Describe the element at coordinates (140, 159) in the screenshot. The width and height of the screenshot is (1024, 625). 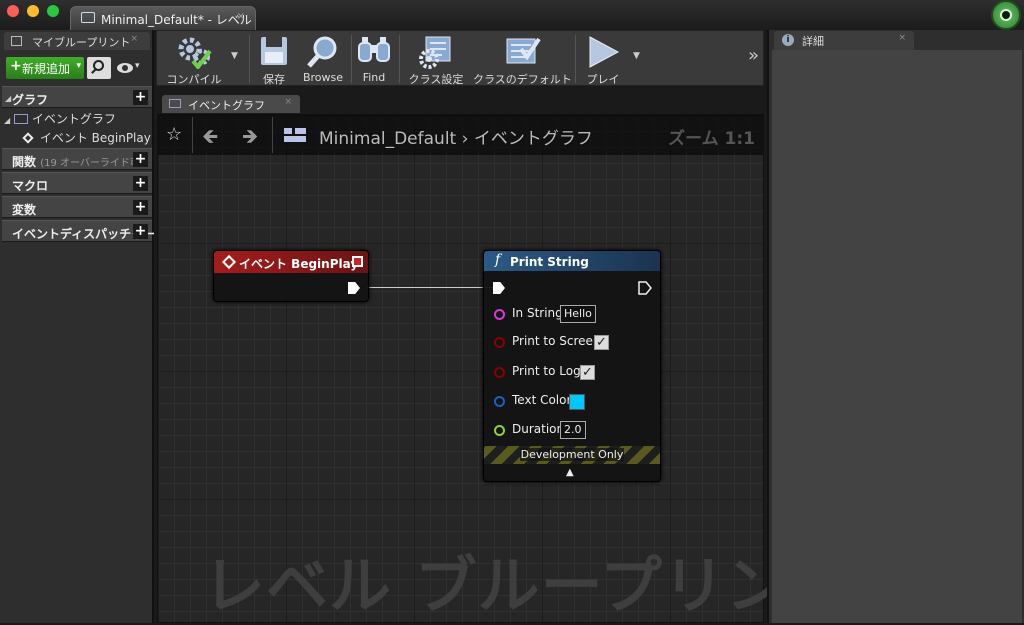
I see `add-function-button: +` at that location.